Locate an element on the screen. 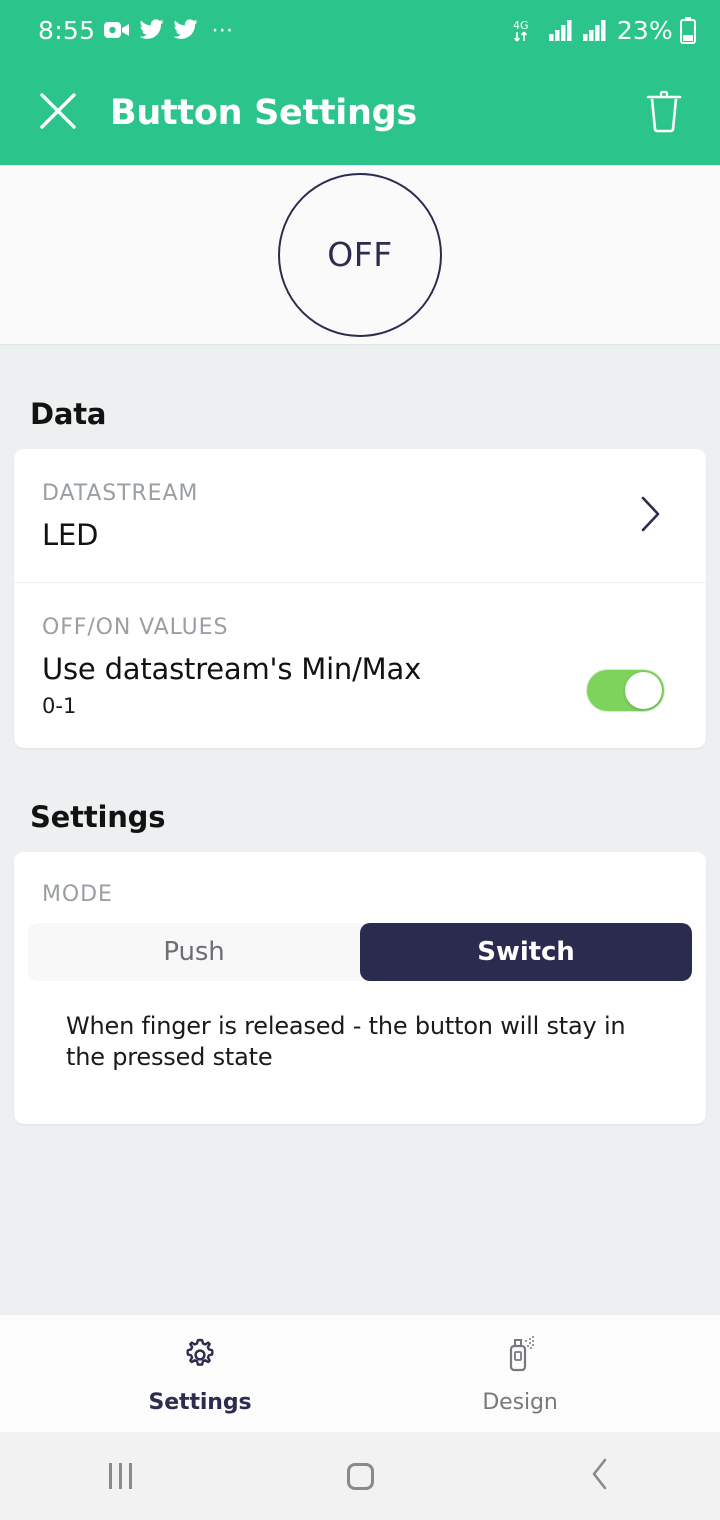 The height and width of the screenshot is (1520, 720). home-button is located at coordinates (360, 1476).